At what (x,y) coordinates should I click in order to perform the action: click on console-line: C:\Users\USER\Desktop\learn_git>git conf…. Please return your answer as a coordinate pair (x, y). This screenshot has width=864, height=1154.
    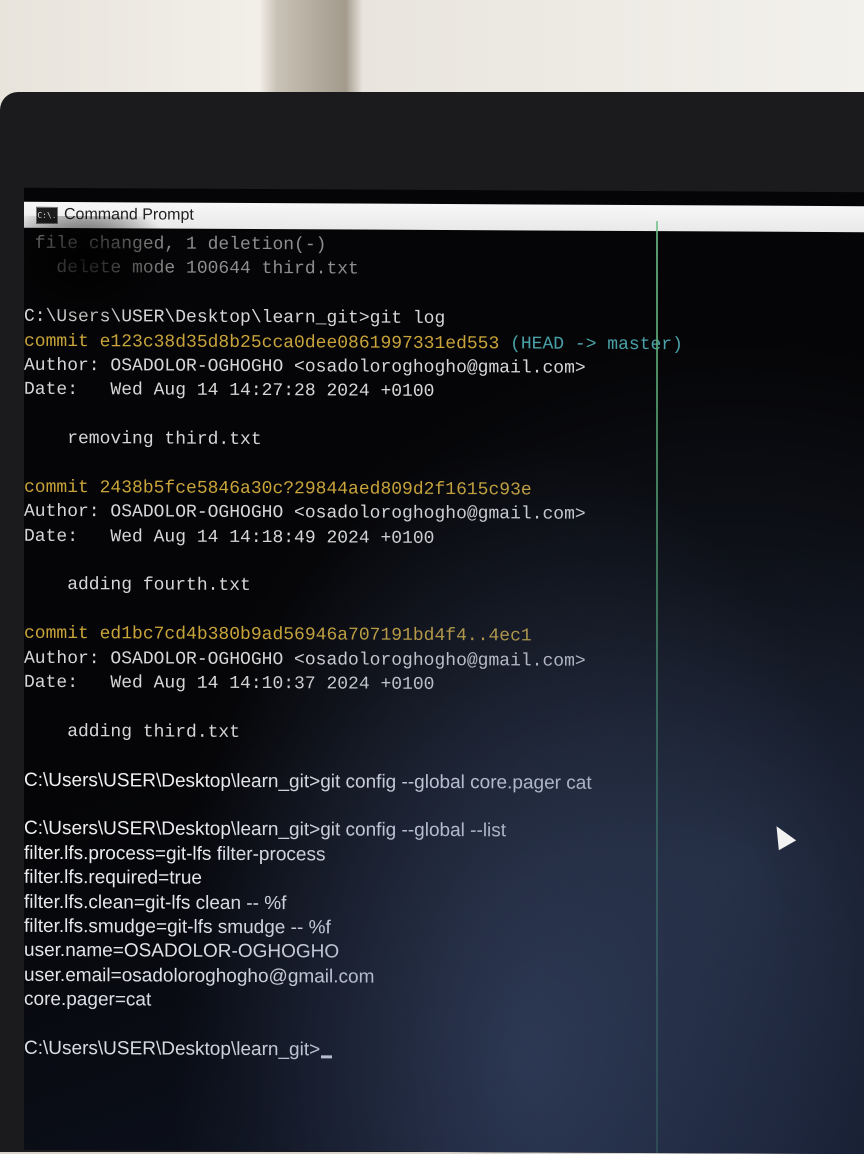
    Looking at the image, I should click on (444, 782).